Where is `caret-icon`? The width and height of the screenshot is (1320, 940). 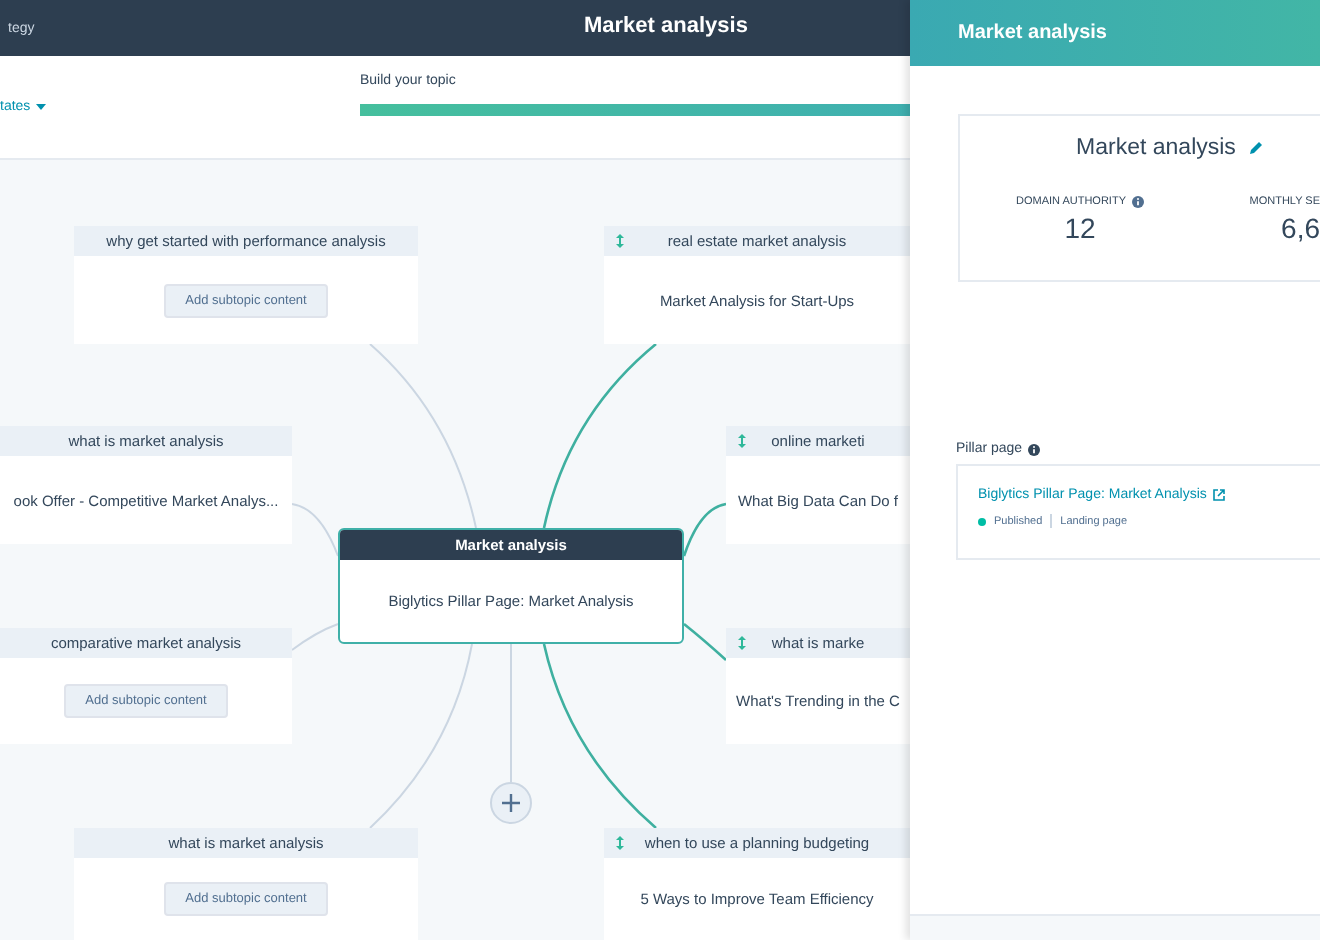
caret-icon is located at coordinates (41, 107).